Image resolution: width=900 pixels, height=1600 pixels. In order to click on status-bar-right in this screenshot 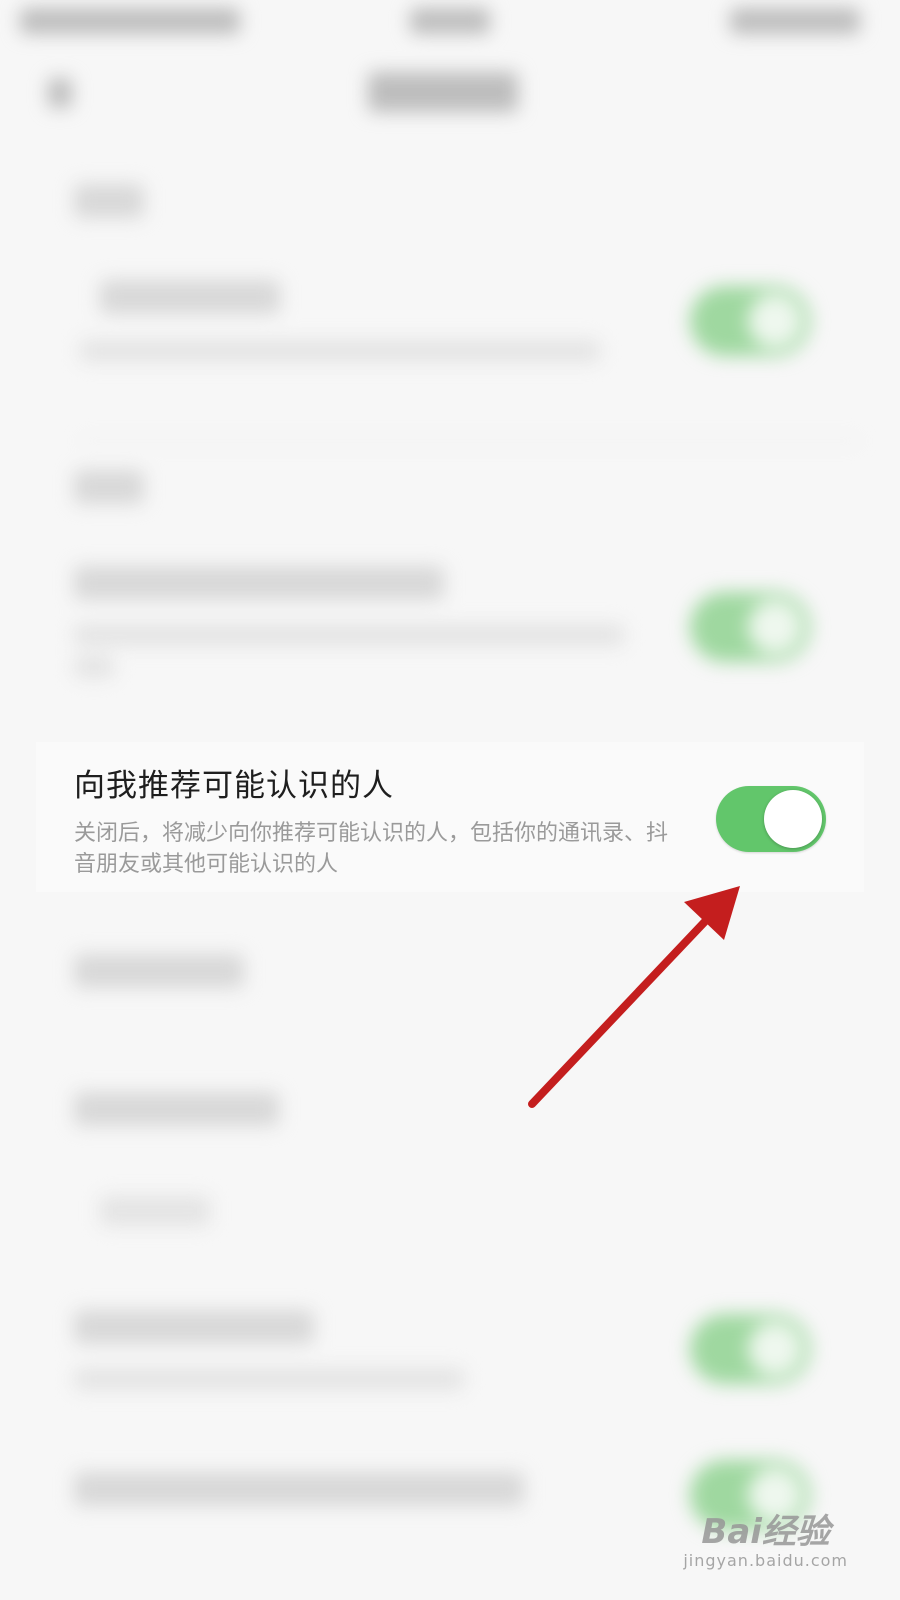, I will do `click(795, 21)`.